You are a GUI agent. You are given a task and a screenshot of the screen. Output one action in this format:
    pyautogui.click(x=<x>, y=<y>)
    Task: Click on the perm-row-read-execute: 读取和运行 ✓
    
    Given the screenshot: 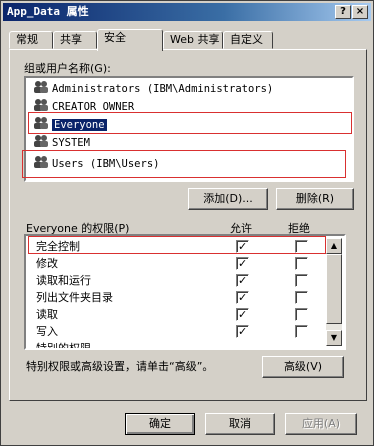 What is the action you would take?
    pyautogui.click(x=176, y=280)
    